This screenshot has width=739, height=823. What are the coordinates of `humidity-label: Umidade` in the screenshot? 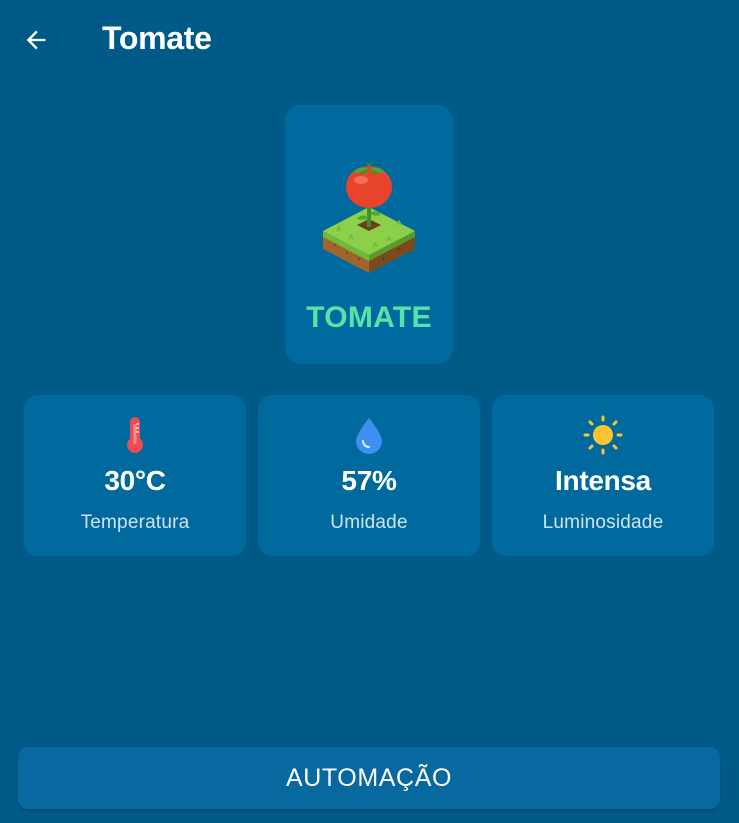 It's located at (369, 522).